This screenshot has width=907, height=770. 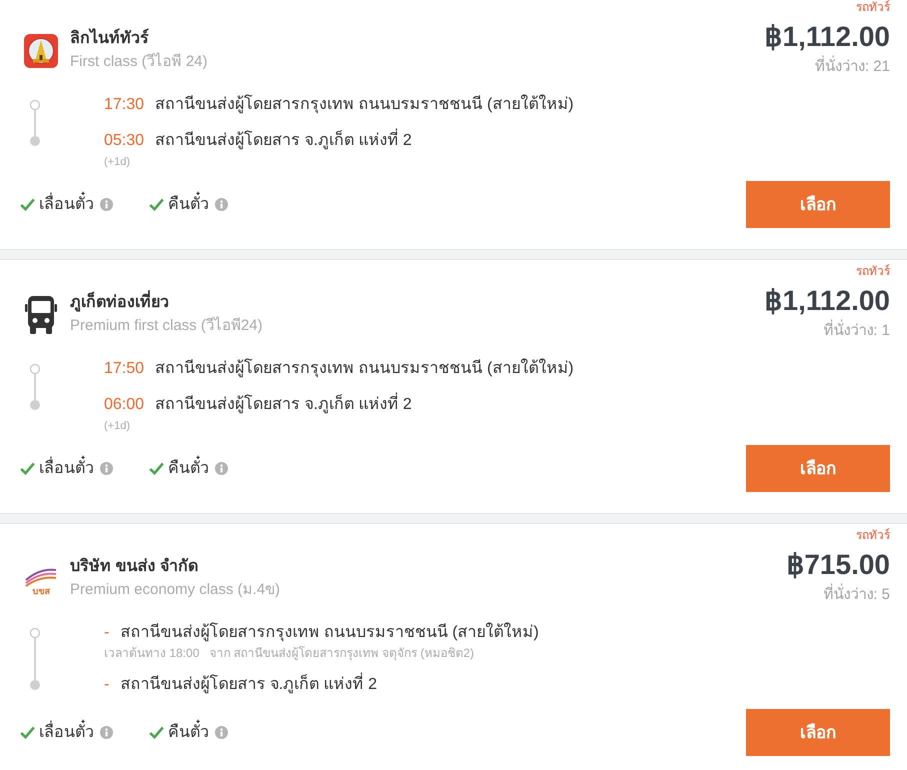 I want to click on seats-available: ที่นั่งว่าง: 21, so click(x=852, y=67).